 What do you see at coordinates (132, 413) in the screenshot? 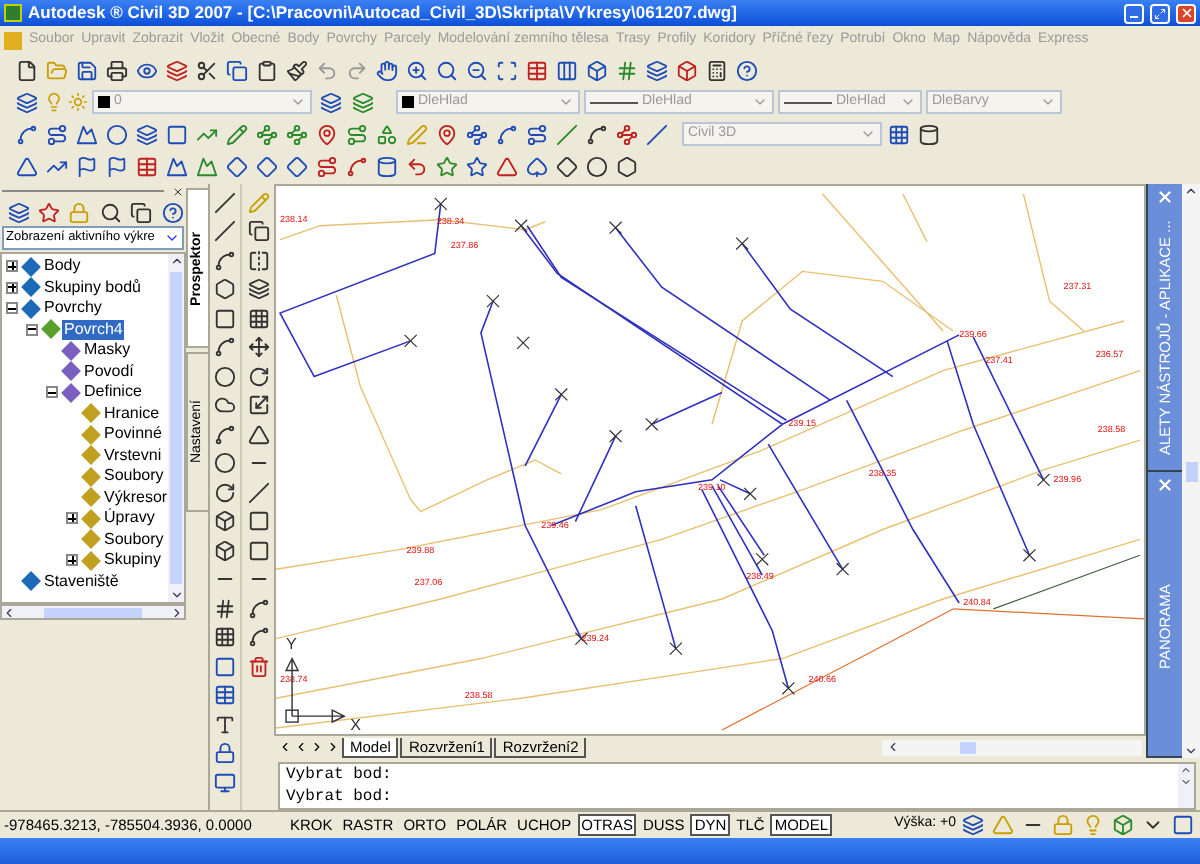
I see `tree-item: Hranice` at bounding box center [132, 413].